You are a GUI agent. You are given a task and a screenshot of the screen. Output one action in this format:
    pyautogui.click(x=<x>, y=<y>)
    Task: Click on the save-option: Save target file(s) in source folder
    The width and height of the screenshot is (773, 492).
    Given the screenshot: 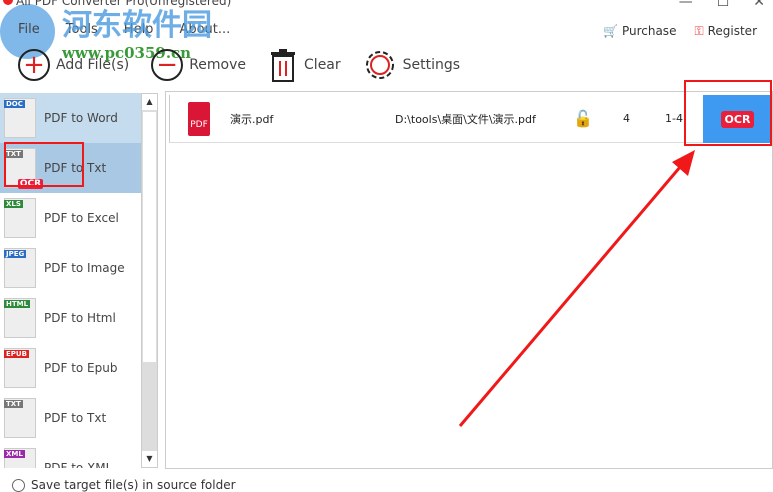 What is the action you would take?
    pyautogui.click(x=124, y=485)
    